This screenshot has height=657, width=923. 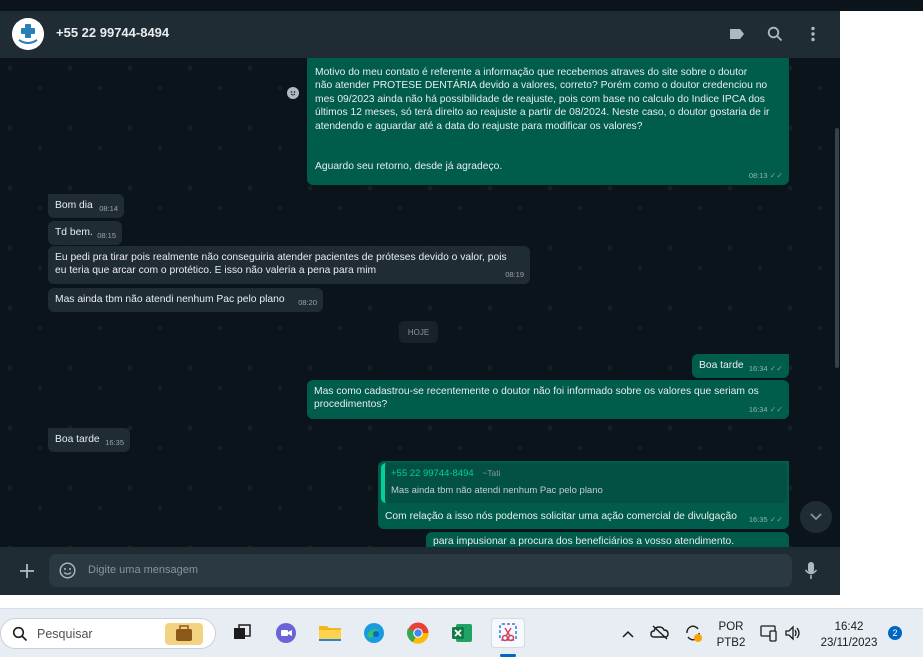 I want to click on message-meta: 08:14, so click(x=108, y=208).